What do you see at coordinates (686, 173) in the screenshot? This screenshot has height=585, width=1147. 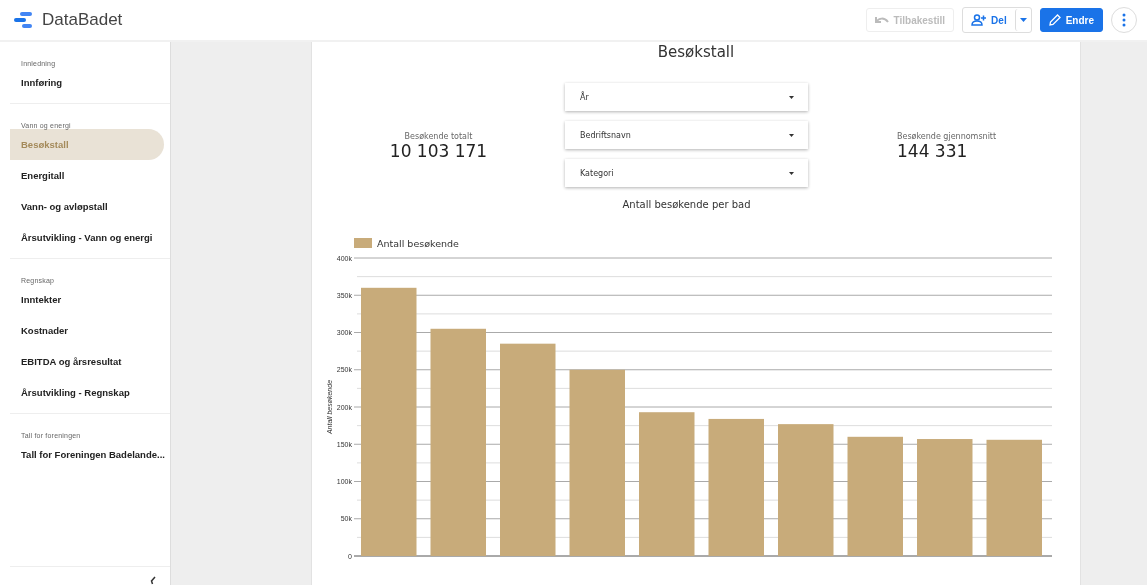 I see `filter-dropdown: Kategori` at bounding box center [686, 173].